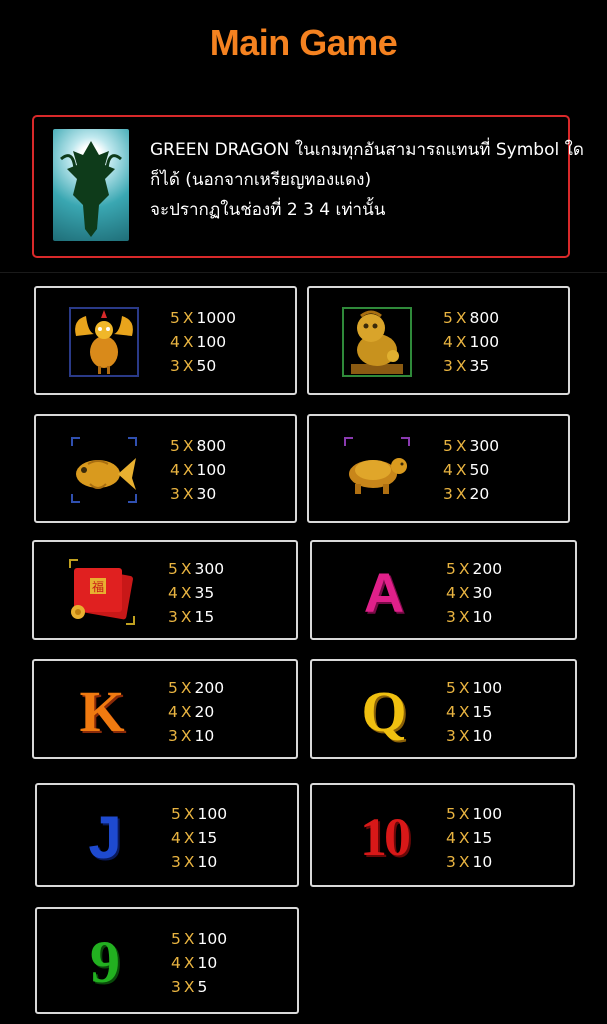  I want to click on paytable-card-q: Q 5 X 100 4 X 15 3 X 10, so click(443, 709).